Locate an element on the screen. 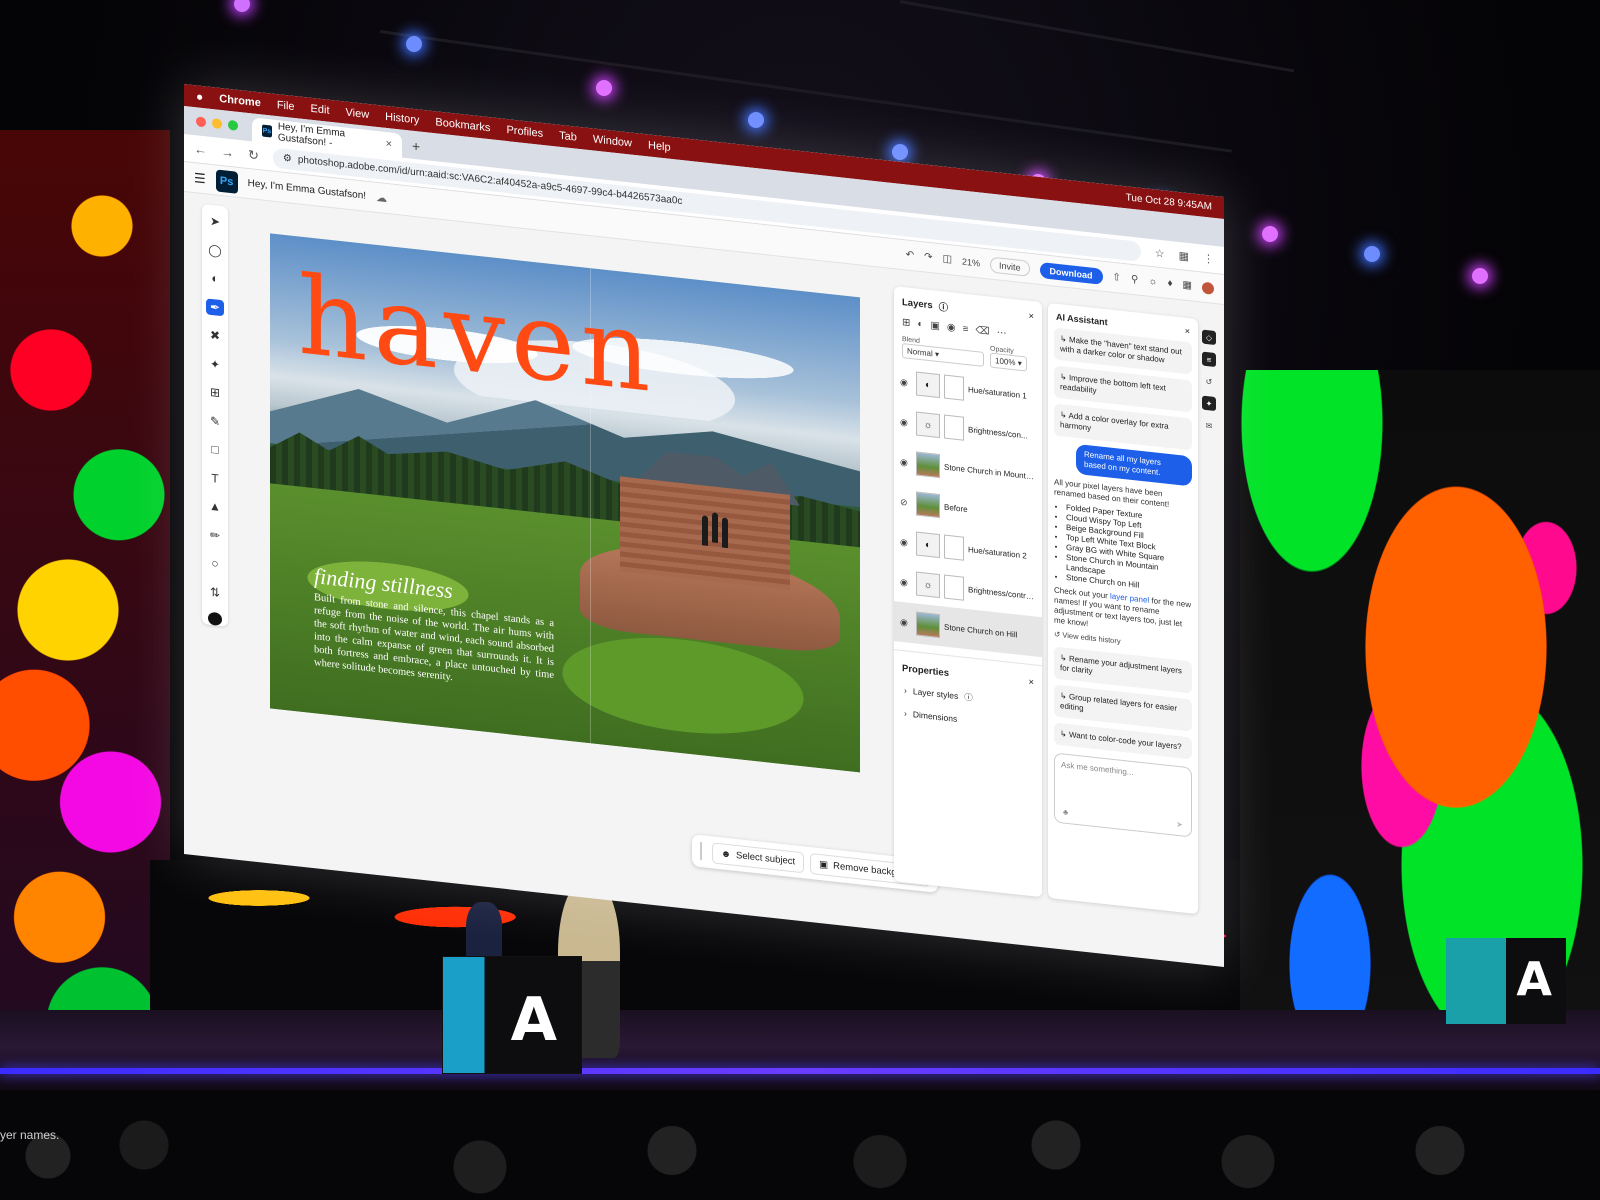 The width and height of the screenshot is (1600, 1200). browser-menu-icon: ⋮ is located at coordinates (1208, 259).